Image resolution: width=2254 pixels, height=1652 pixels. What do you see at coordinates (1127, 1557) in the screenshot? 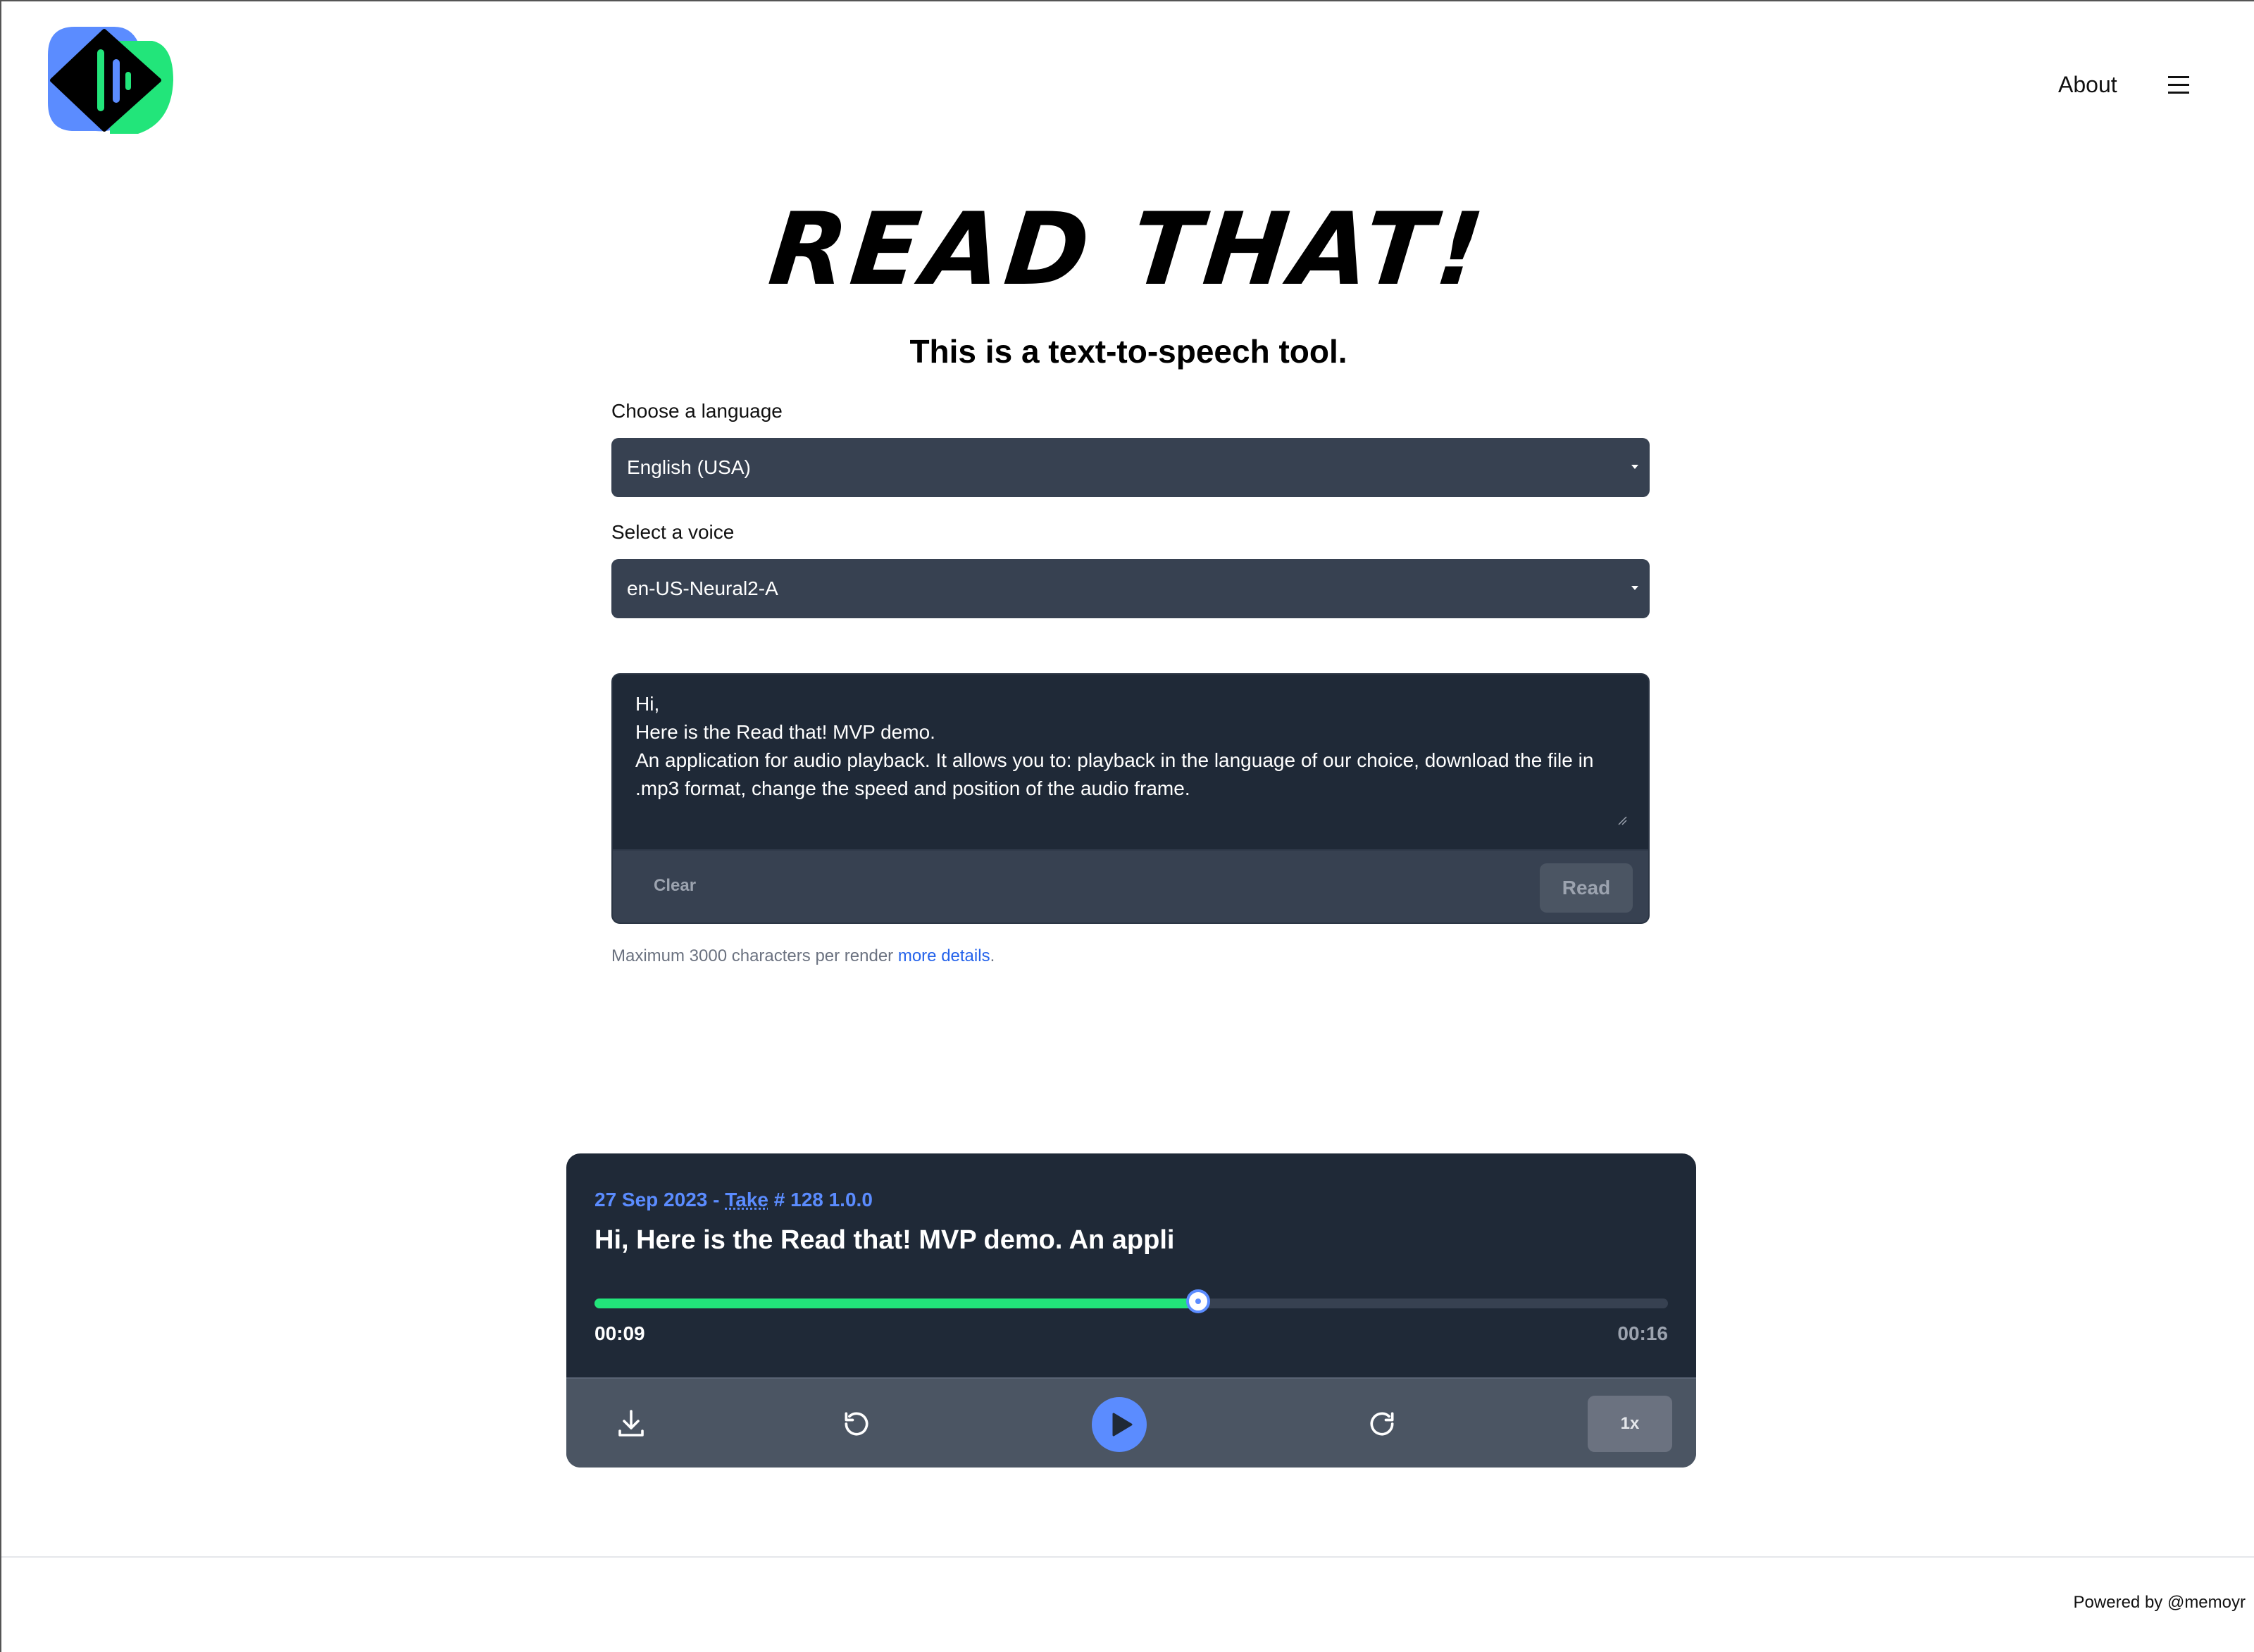
I see `footer-divider` at bounding box center [1127, 1557].